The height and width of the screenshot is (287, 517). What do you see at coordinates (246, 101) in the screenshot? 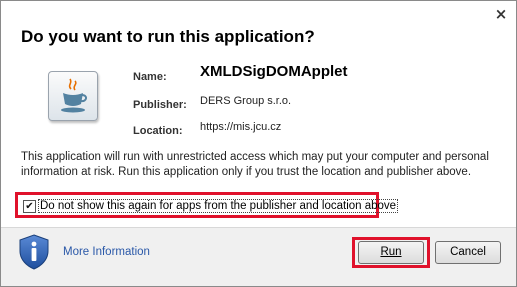
I see `publisher-value: DERS Group s.r.o.` at bounding box center [246, 101].